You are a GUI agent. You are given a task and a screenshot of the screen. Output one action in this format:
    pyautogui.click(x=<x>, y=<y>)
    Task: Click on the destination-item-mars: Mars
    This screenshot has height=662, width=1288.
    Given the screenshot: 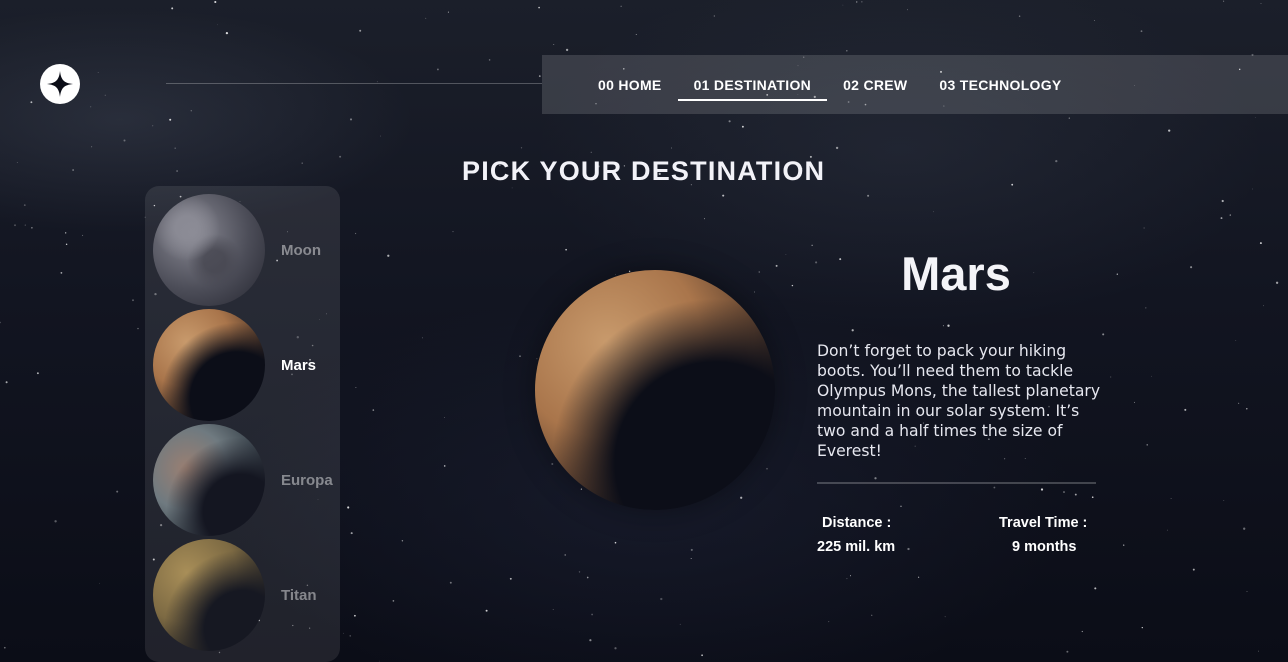 What is the action you would take?
    pyautogui.click(x=246, y=365)
    